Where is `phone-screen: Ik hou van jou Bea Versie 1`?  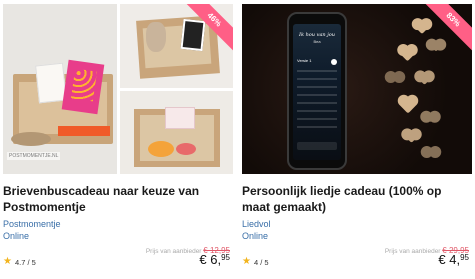
phone-screen: Ik hou van jou Bea Versie 1 is located at coordinates (317, 92).